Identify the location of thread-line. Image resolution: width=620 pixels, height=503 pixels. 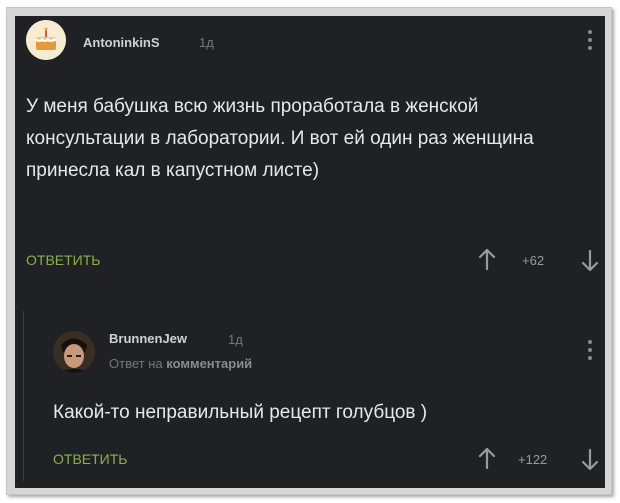
(23, 396).